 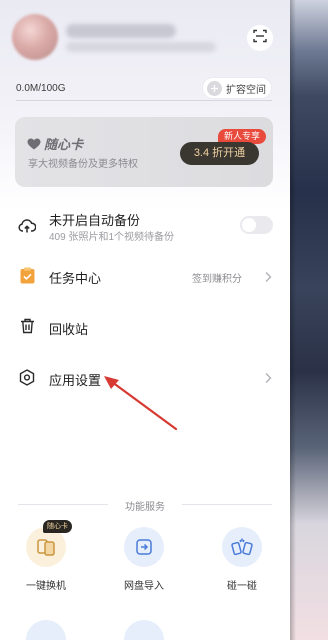 I want to click on service-cloud-import: 网盘导入, so click(x=144, y=559).